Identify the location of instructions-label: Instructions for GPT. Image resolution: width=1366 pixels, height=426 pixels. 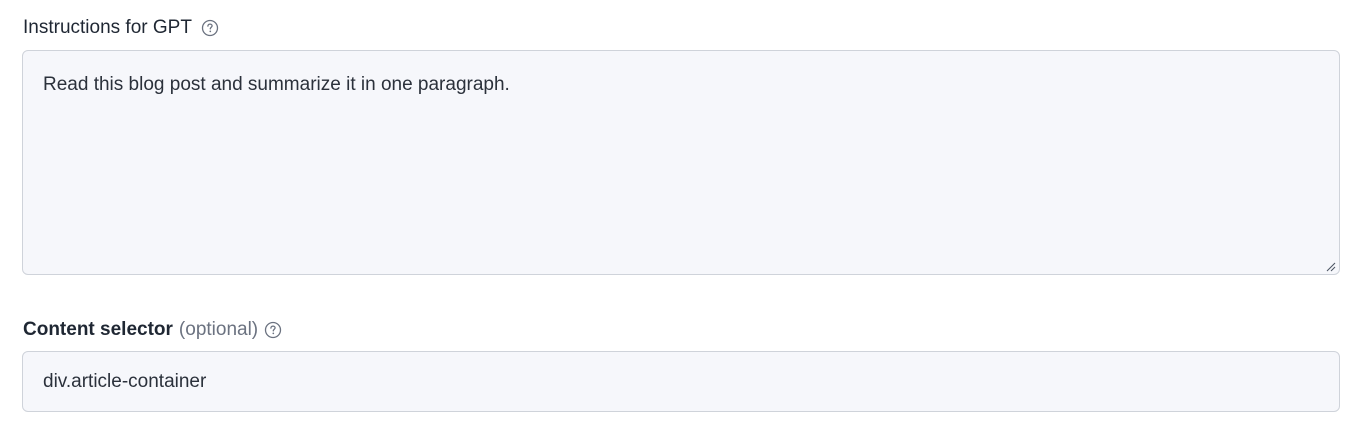
(107, 27).